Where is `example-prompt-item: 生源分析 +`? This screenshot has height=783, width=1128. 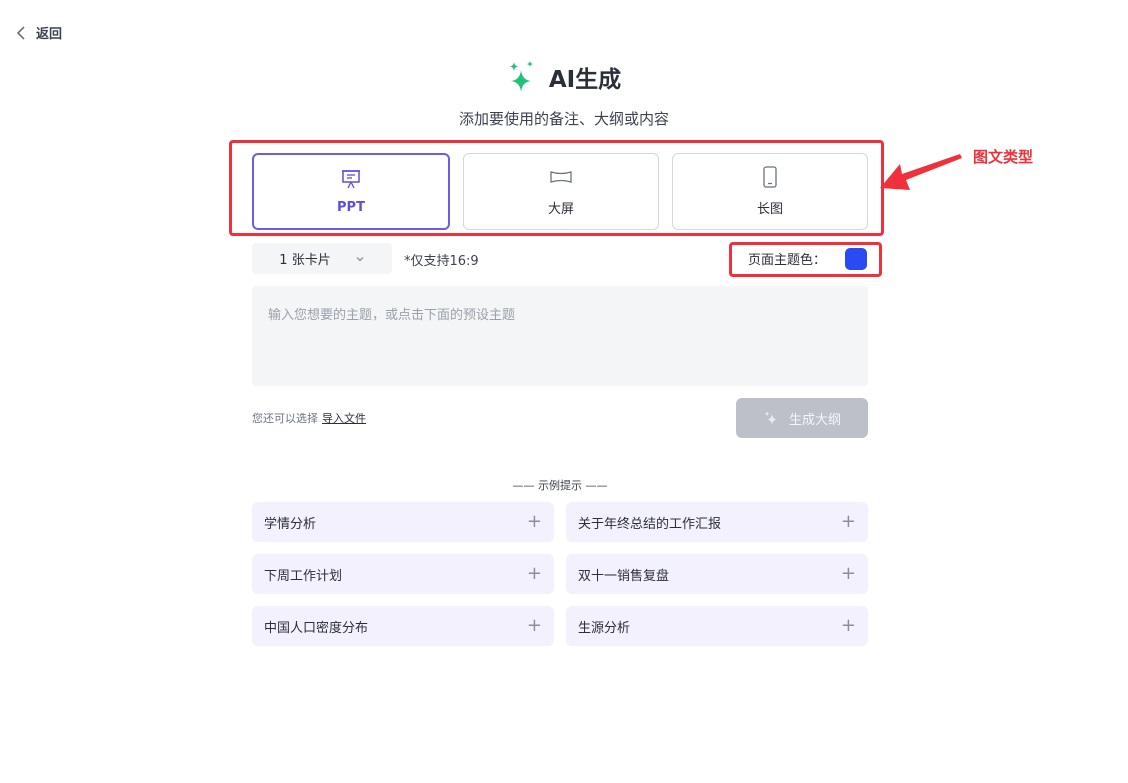
example-prompt-item: 生源分析 + is located at coordinates (717, 626).